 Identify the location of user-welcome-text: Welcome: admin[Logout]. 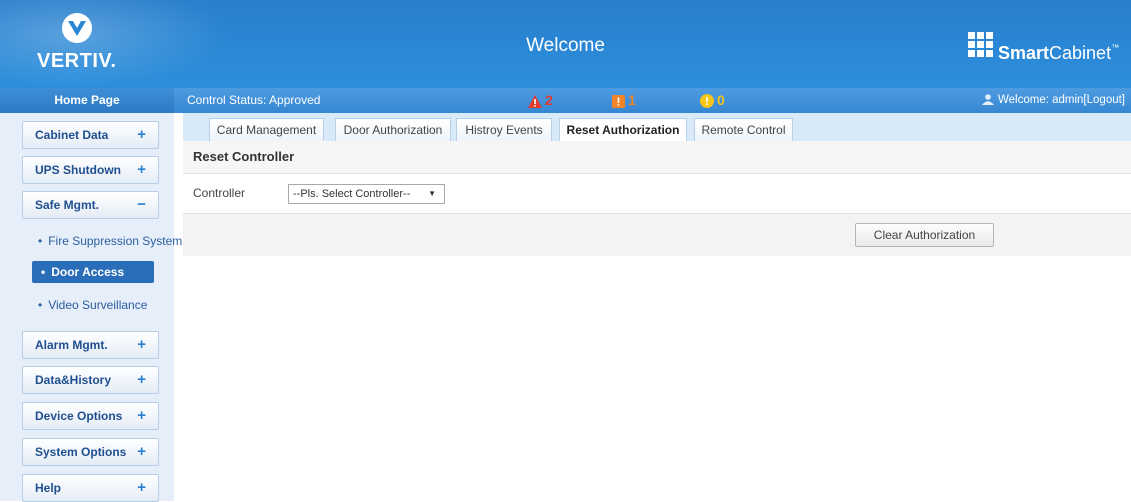
(1061, 100).